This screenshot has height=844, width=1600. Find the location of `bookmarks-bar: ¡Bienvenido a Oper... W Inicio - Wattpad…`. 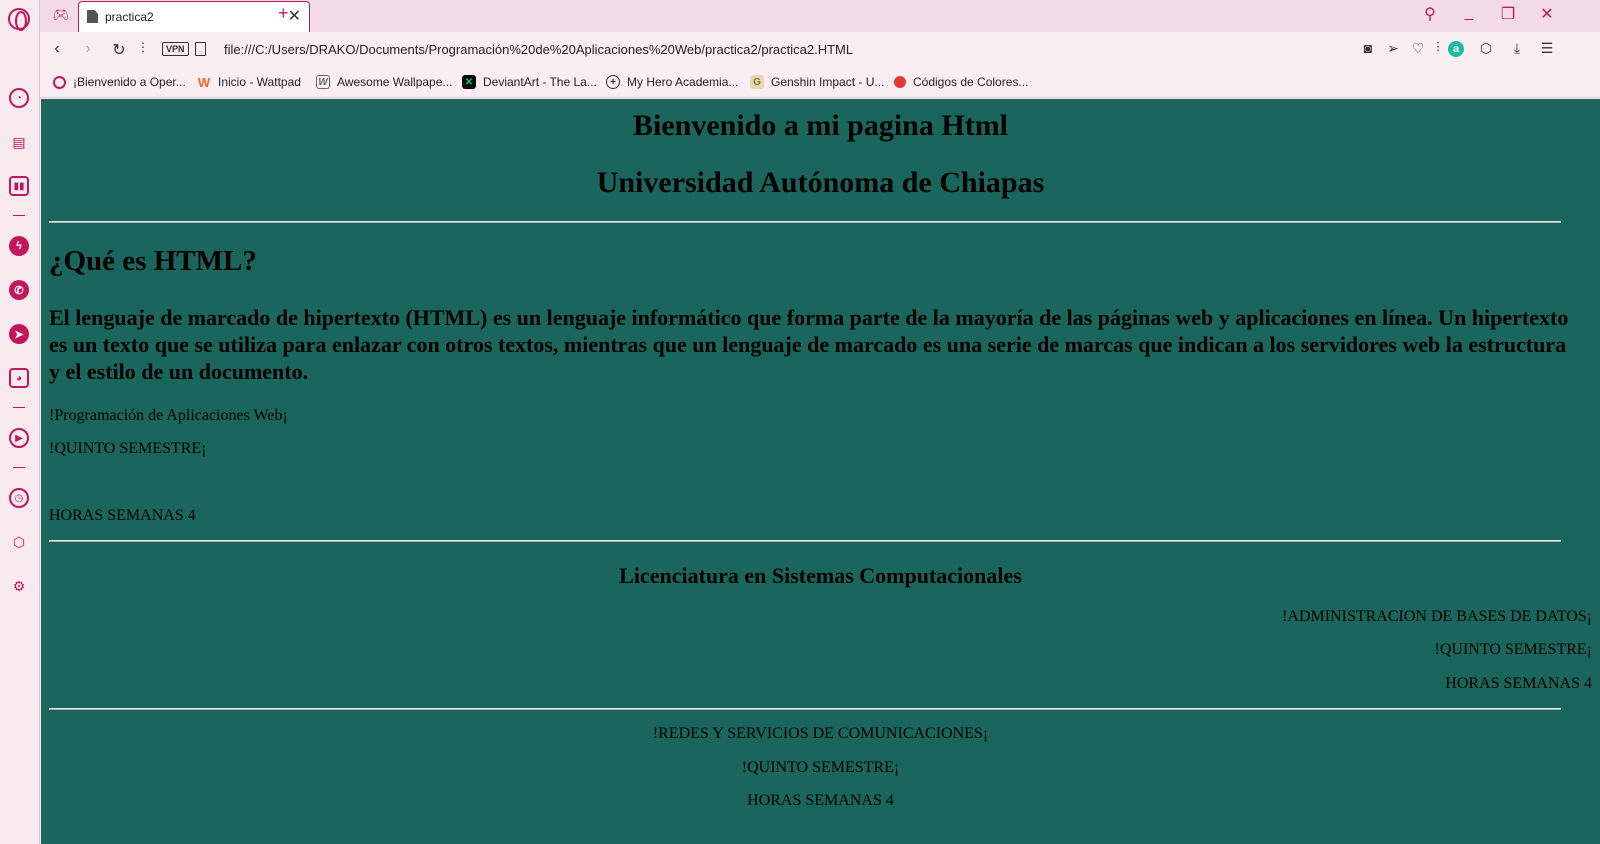

bookmarks-bar: ¡Bienvenido a Oper... W Inicio - Wattpad… is located at coordinates (820, 83).